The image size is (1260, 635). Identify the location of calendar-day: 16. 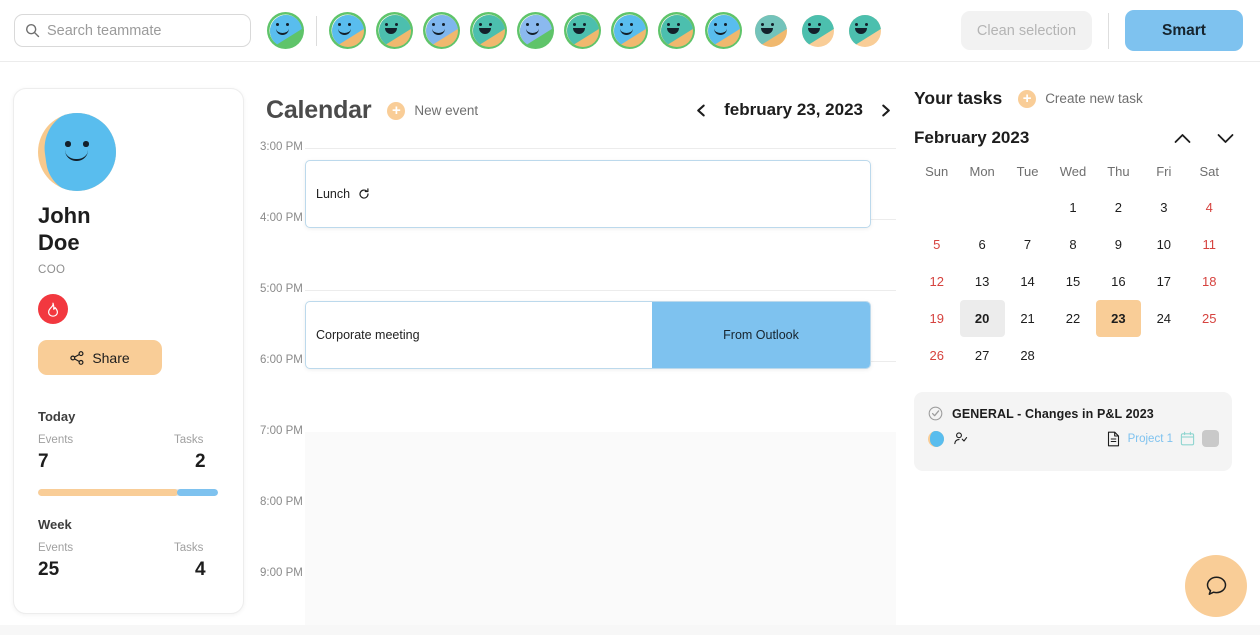
(1118, 281).